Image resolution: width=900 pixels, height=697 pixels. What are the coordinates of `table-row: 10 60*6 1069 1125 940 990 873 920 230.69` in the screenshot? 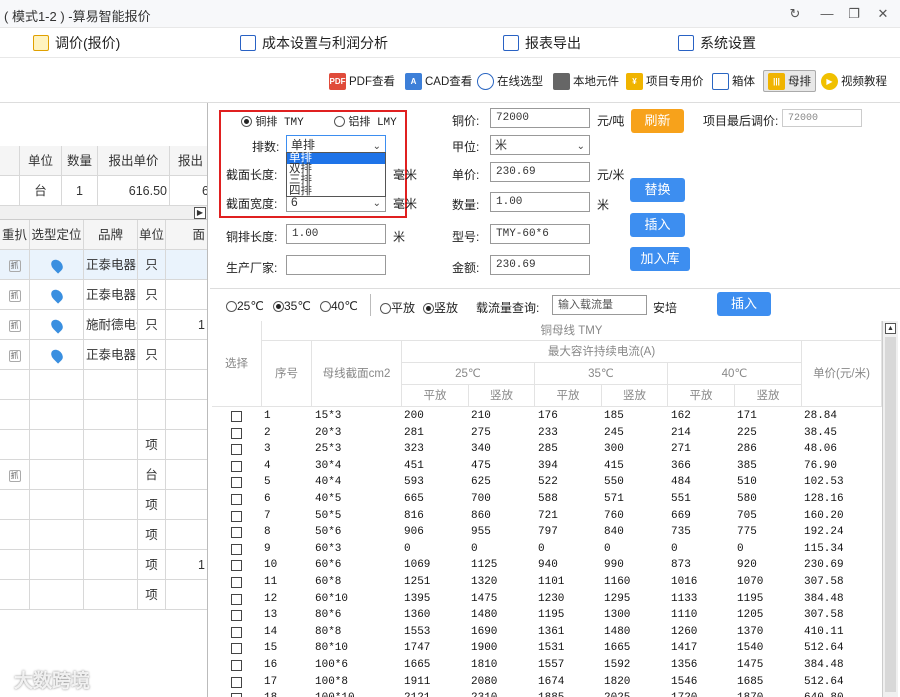 It's located at (547, 566).